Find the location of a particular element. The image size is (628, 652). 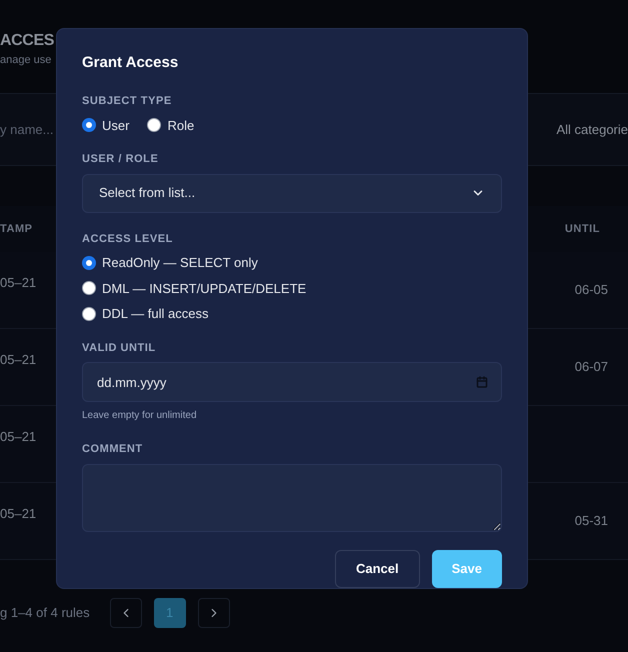

dialog-title: Grant Access is located at coordinates (131, 63).